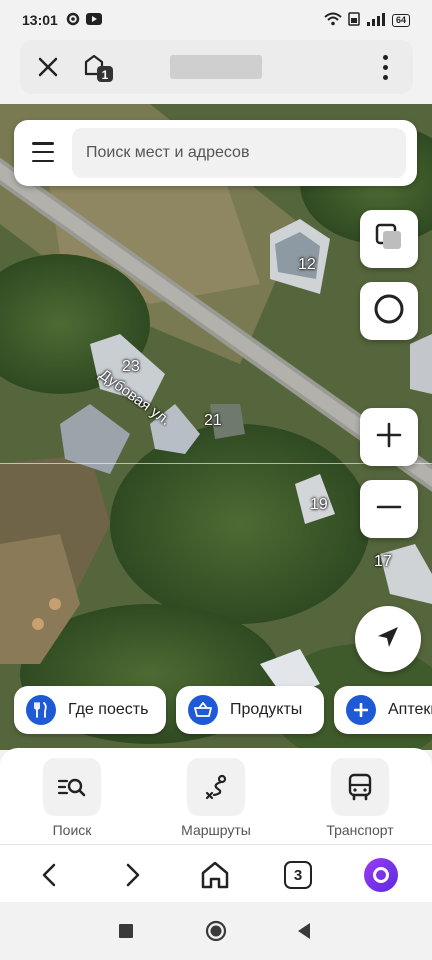 Image resolution: width=432 pixels, height=960 pixels. Describe the element at coordinates (203, 710) in the screenshot. I see `basket-icon` at that location.